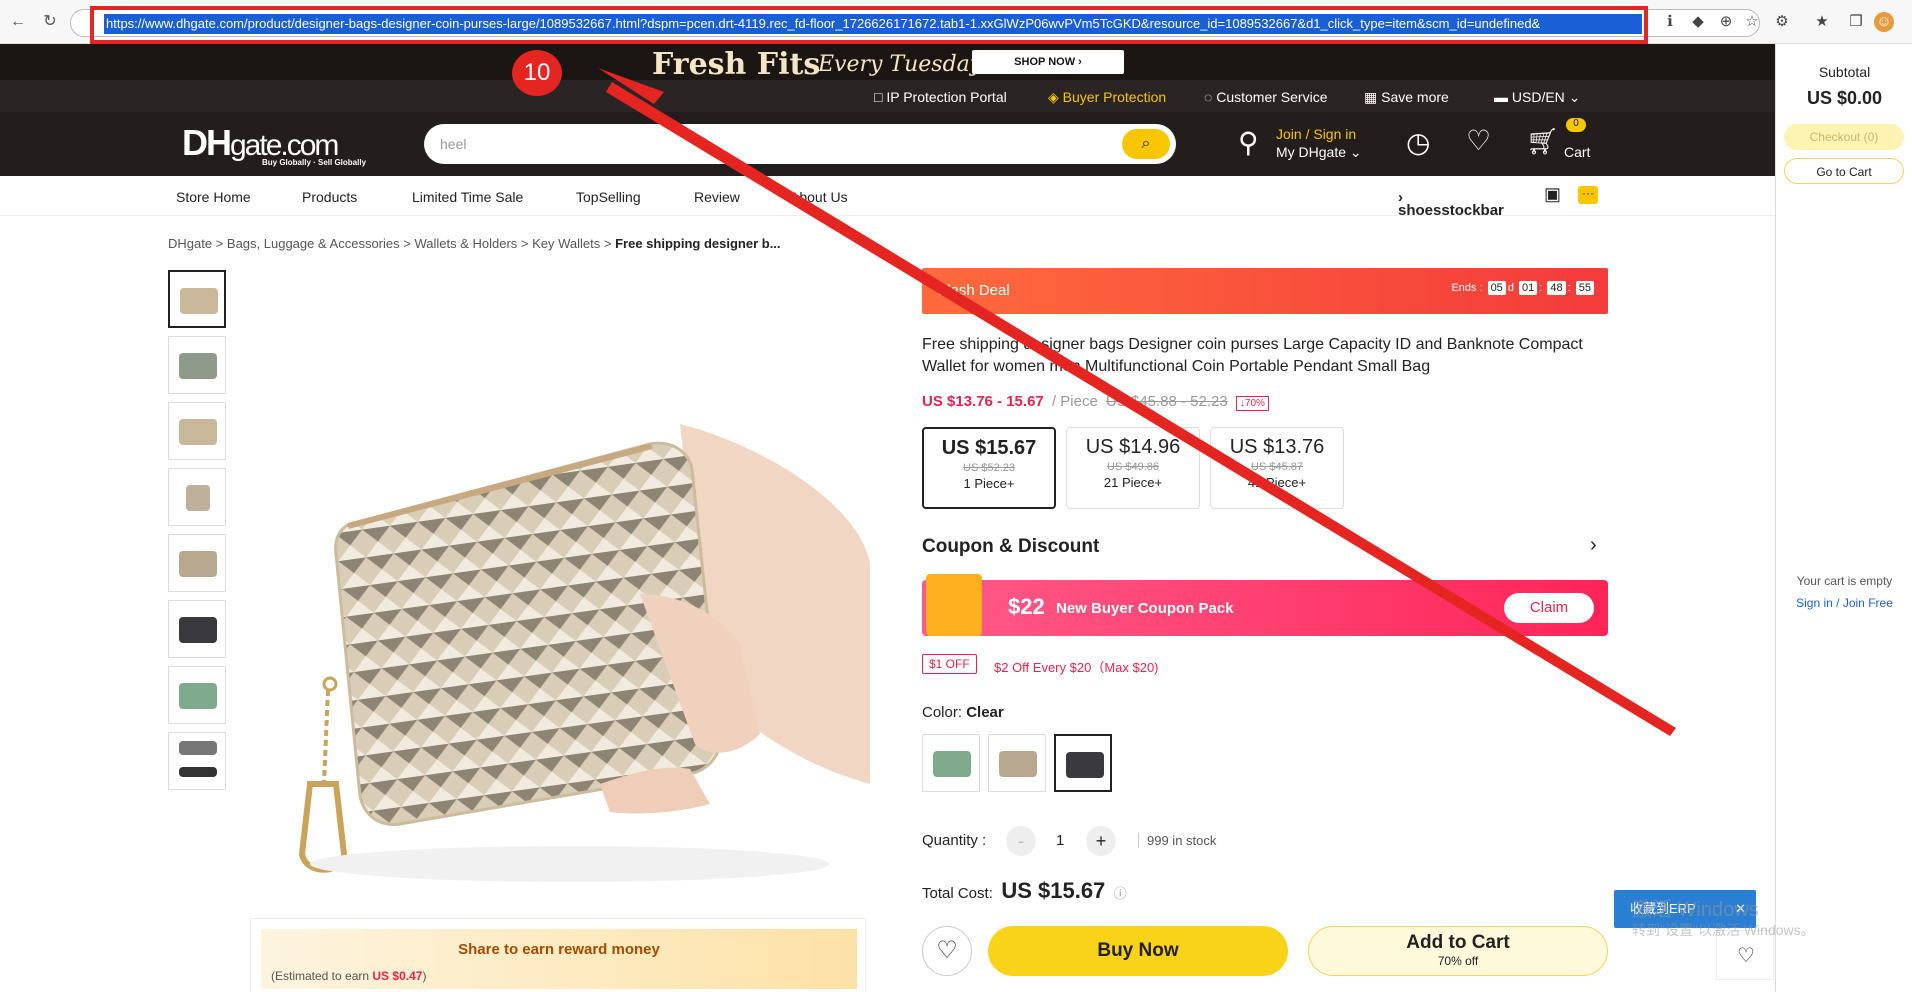 Image resolution: width=1912 pixels, height=992 pixels. What do you see at coordinates (819, 197) in the screenshot?
I see `tab-about-us: About Us` at bounding box center [819, 197].